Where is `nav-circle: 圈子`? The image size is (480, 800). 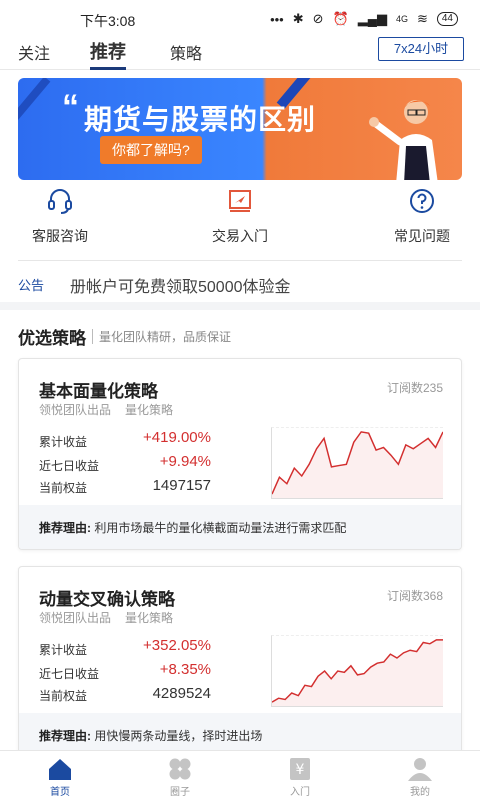 nav-circle: 圈子 is located at coordinates (180, 777).